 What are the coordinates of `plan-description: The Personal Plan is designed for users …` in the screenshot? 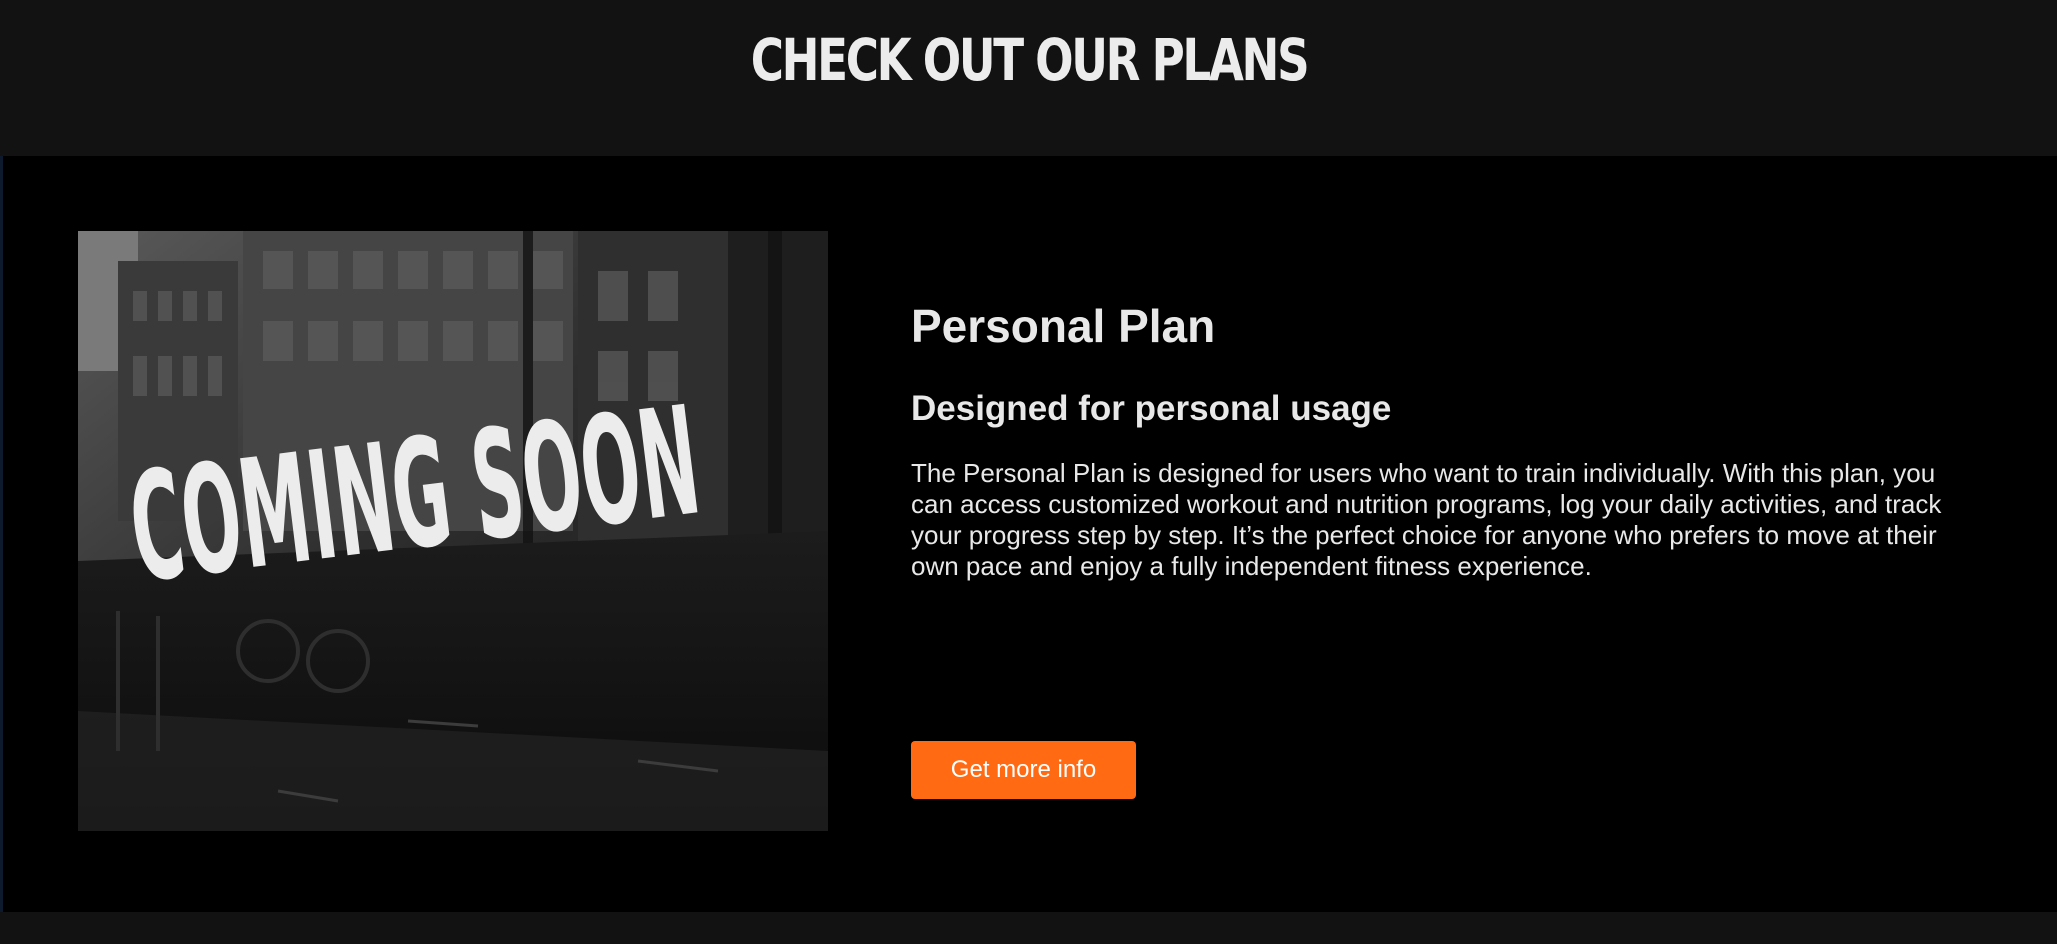 It's located at (1426, 519).